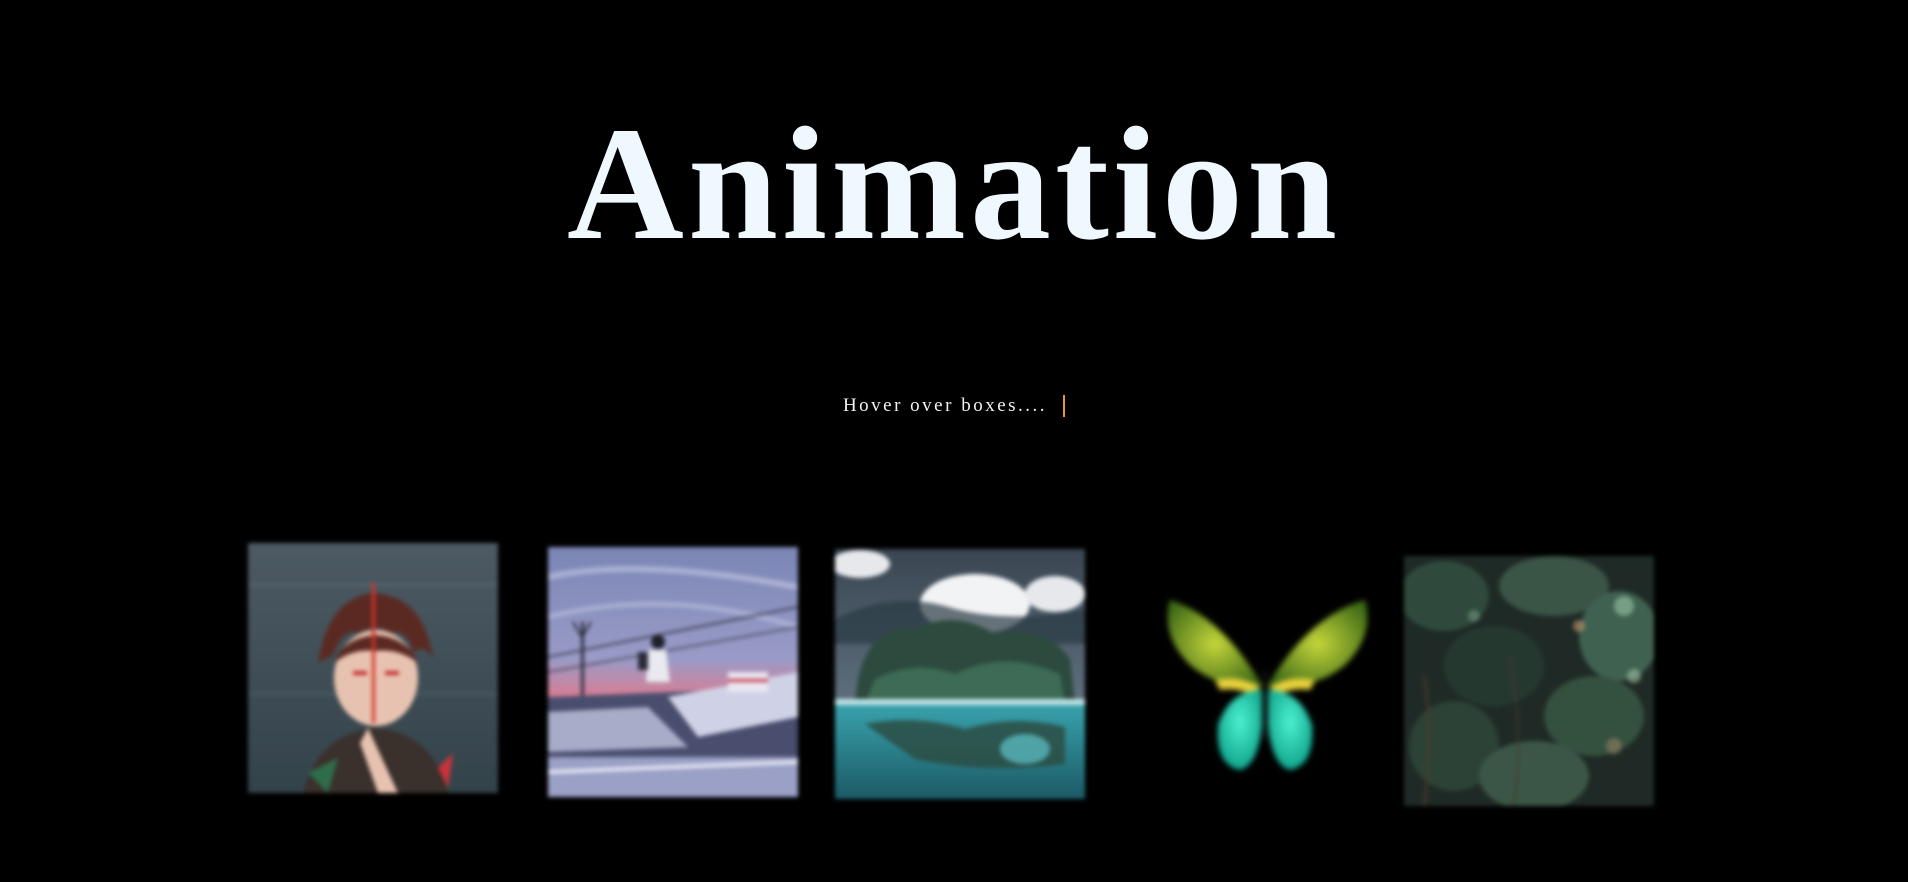 This screenshot has width=1908, height=882. I want to click on gallery-box-butterfly, so click(1265, 685).